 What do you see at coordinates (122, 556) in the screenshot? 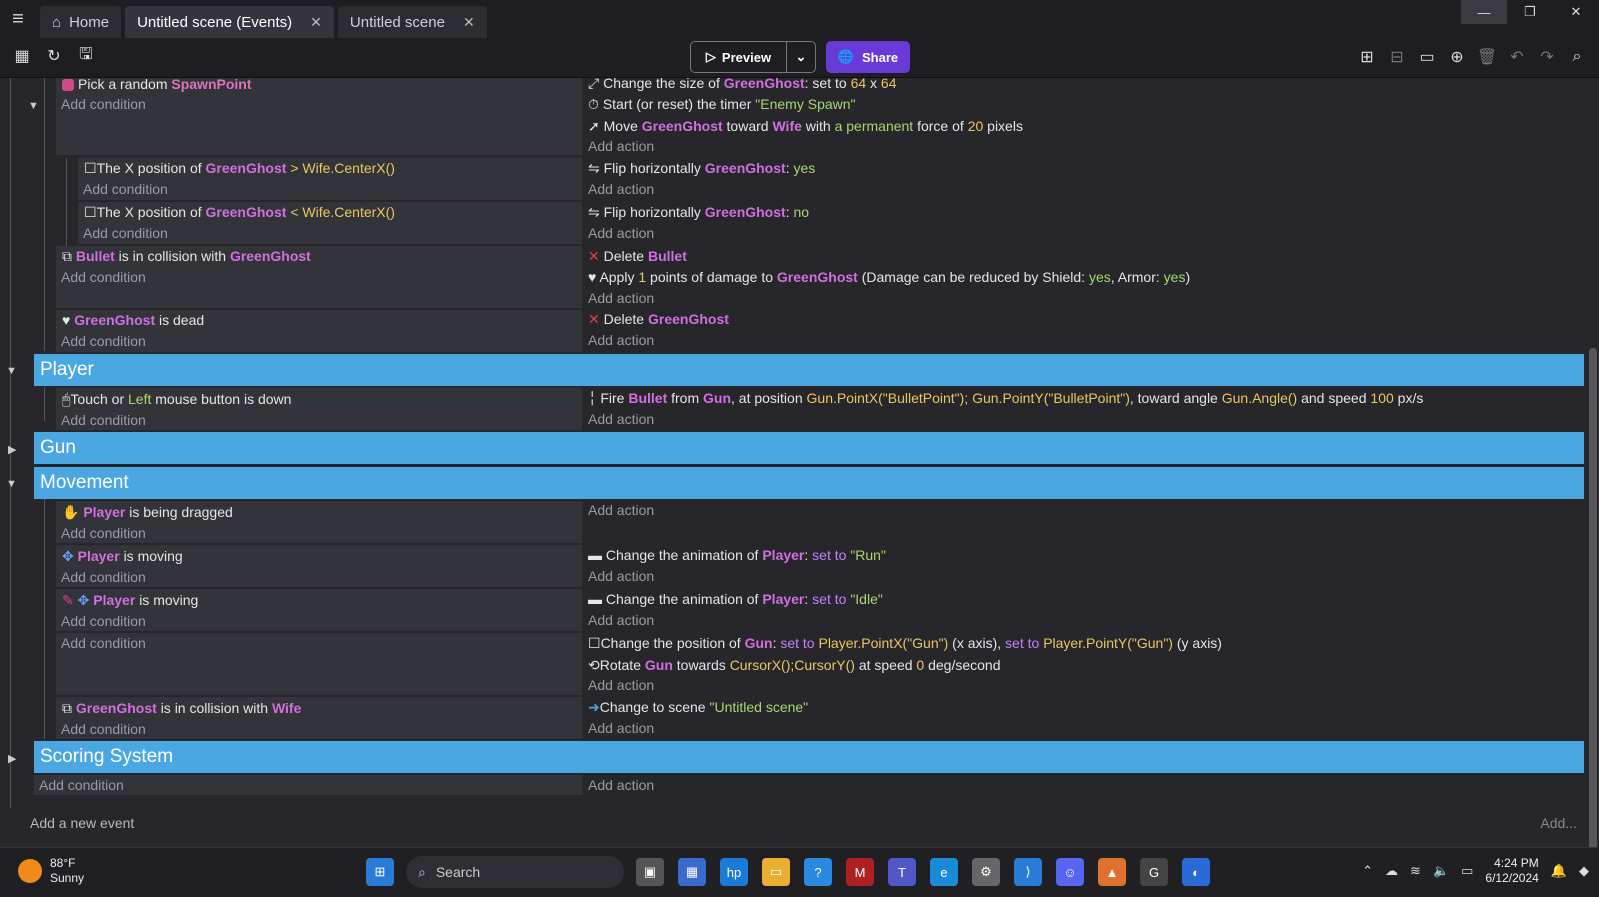
I see `condition: ✥ Player is moving` at bounding box center [122, 556].